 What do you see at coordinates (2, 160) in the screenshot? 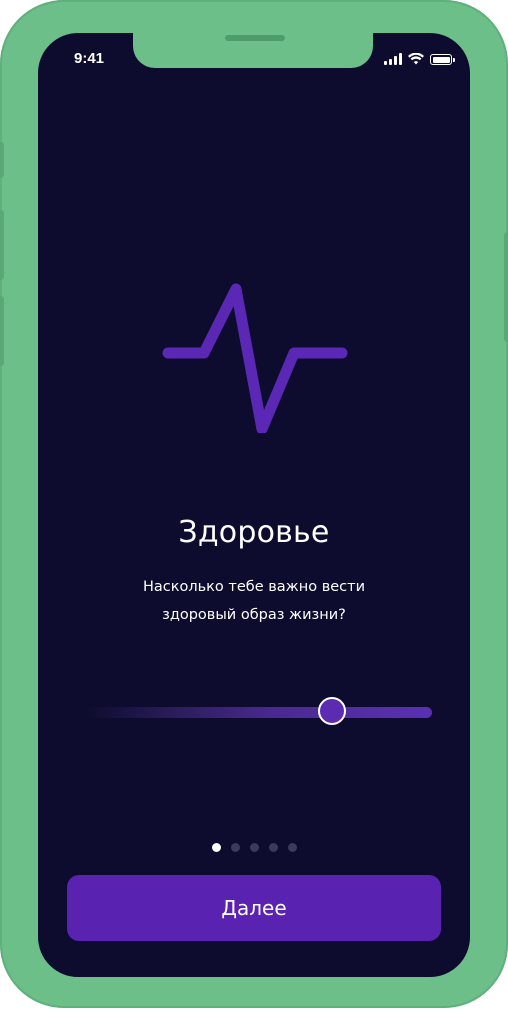
I see `mute-switch` at bounding box center [2, 160].